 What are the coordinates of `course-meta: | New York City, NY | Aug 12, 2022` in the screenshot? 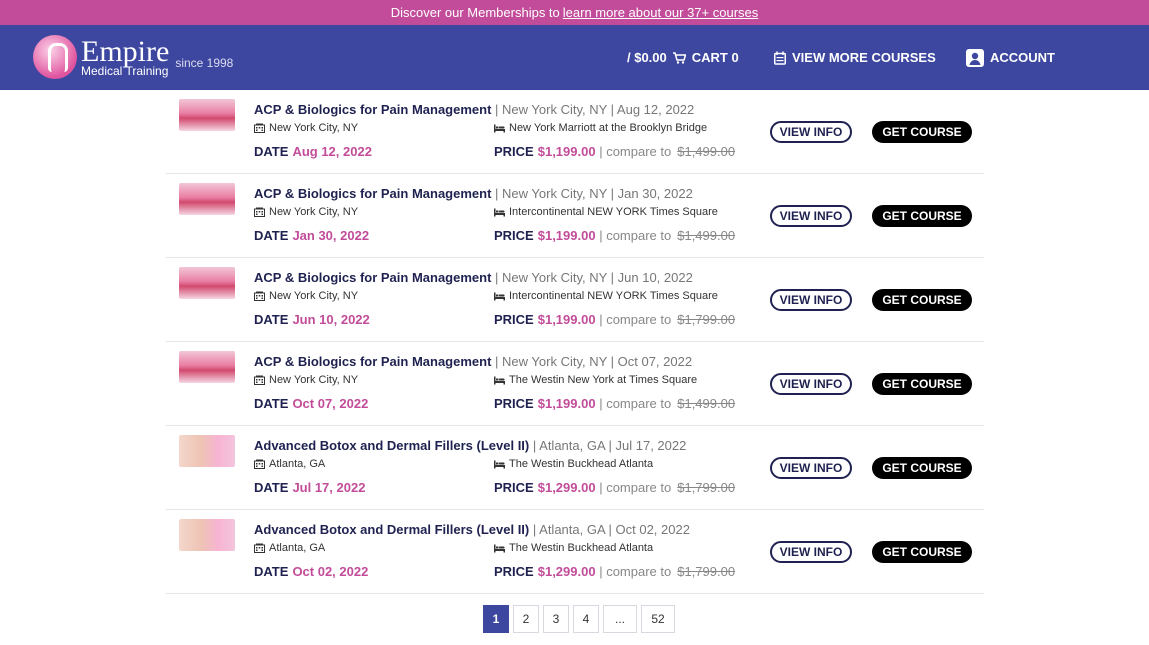 It's located at (595, 109).